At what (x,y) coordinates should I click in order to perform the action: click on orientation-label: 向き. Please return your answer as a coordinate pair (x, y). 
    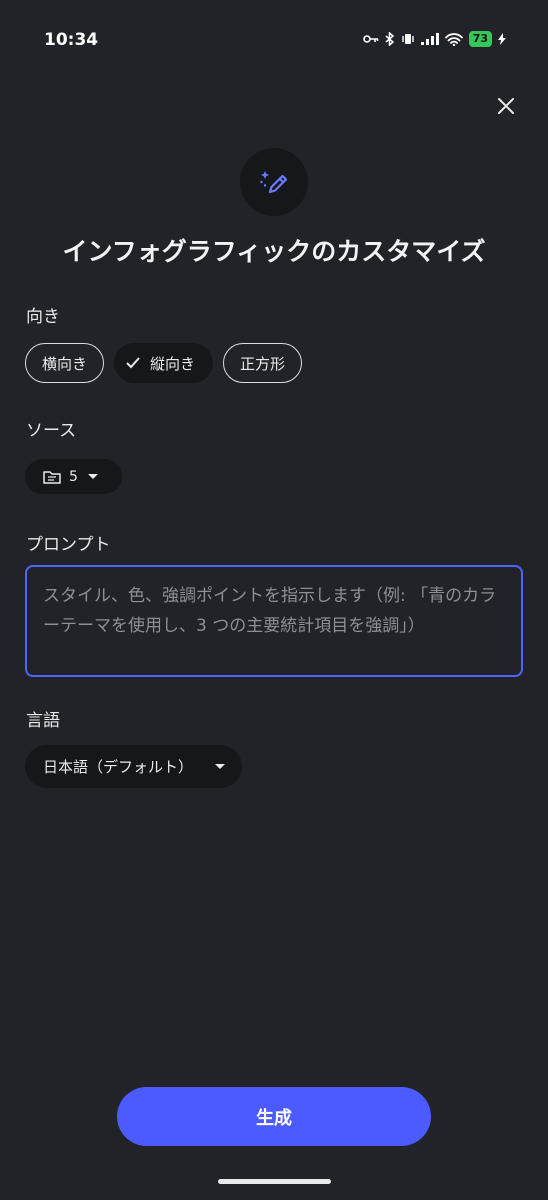
    Looking at the image, I should click on (43, 317).